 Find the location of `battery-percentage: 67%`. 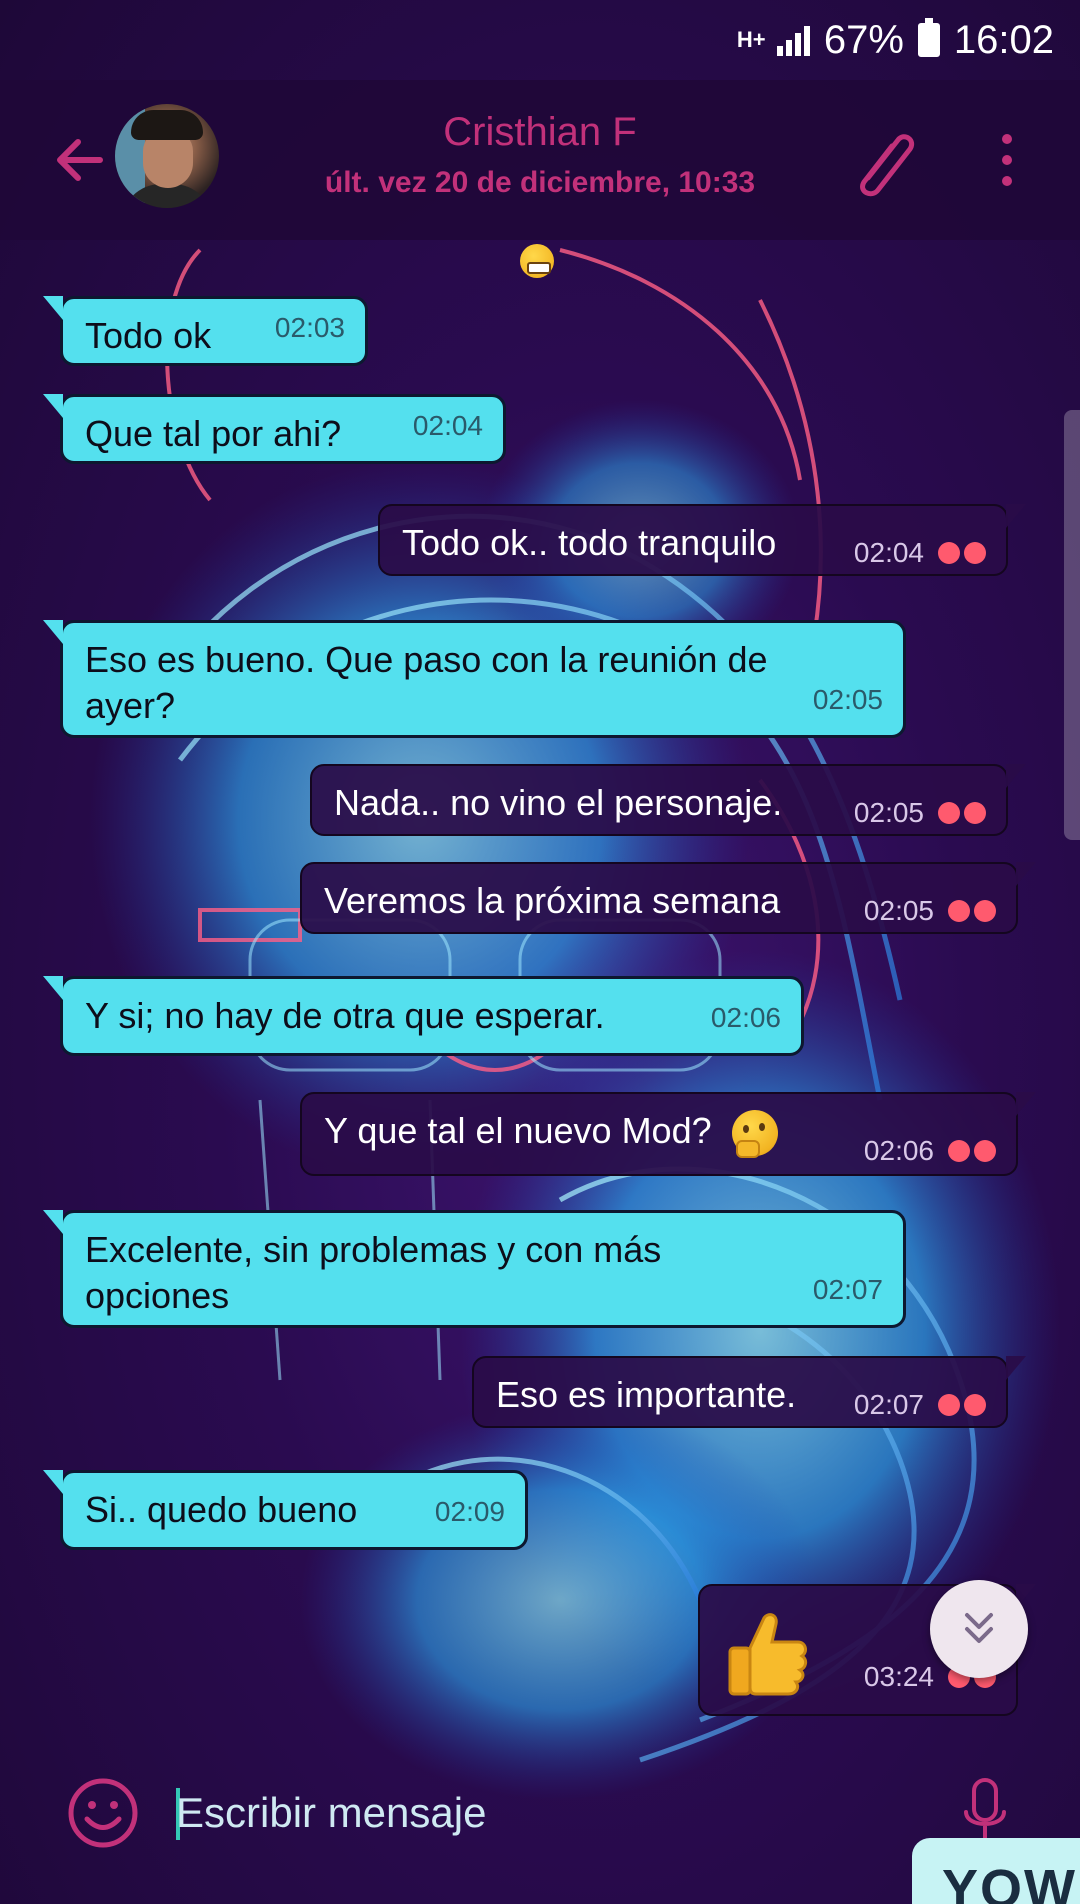

battery-percentage: 67% is located at coordinates (863, 39).